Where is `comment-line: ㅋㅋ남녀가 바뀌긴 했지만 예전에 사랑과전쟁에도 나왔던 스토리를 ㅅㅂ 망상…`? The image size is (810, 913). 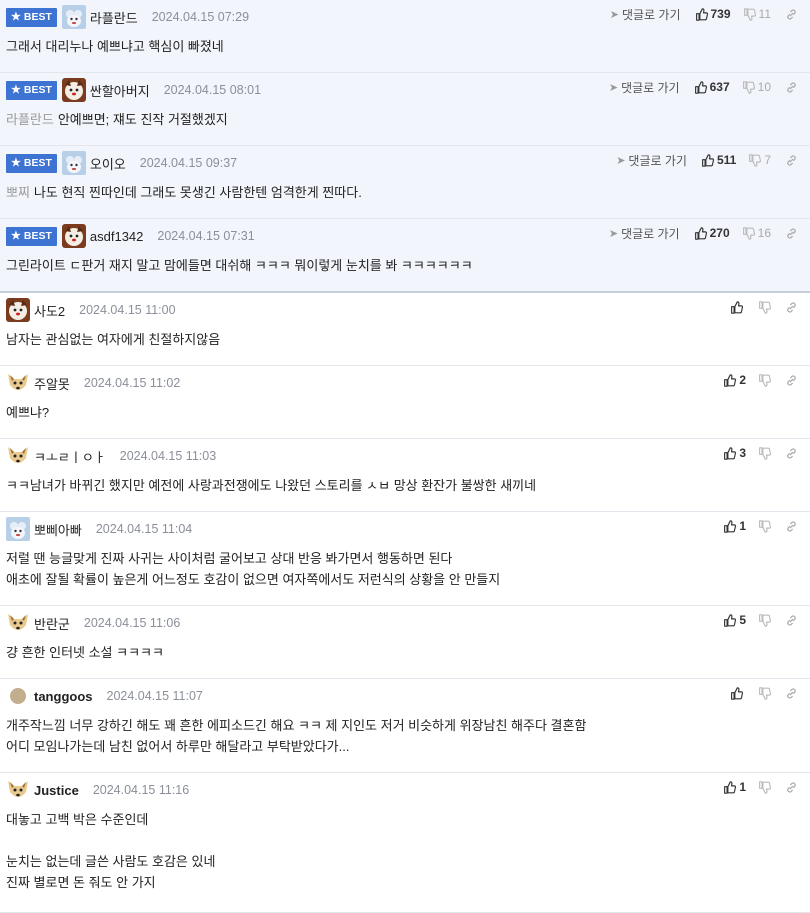 comment-line: ㅋㅋ남녀가 바뀌긴 했지만 예전에 사랑과전쟁에도 나왔던 스토리를 ㅅㅂ 망상… is located at coordinates (271, 485).